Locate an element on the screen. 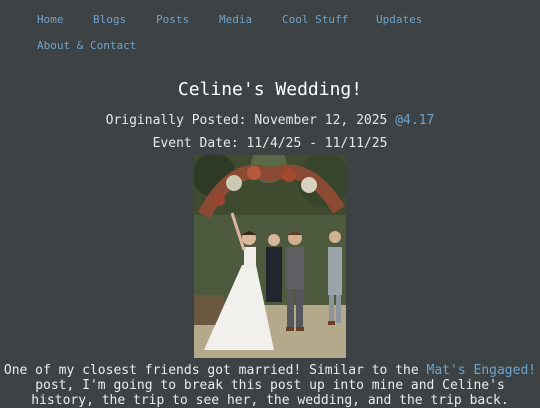  wedding-photo-image is located at coordinates (270, 256).